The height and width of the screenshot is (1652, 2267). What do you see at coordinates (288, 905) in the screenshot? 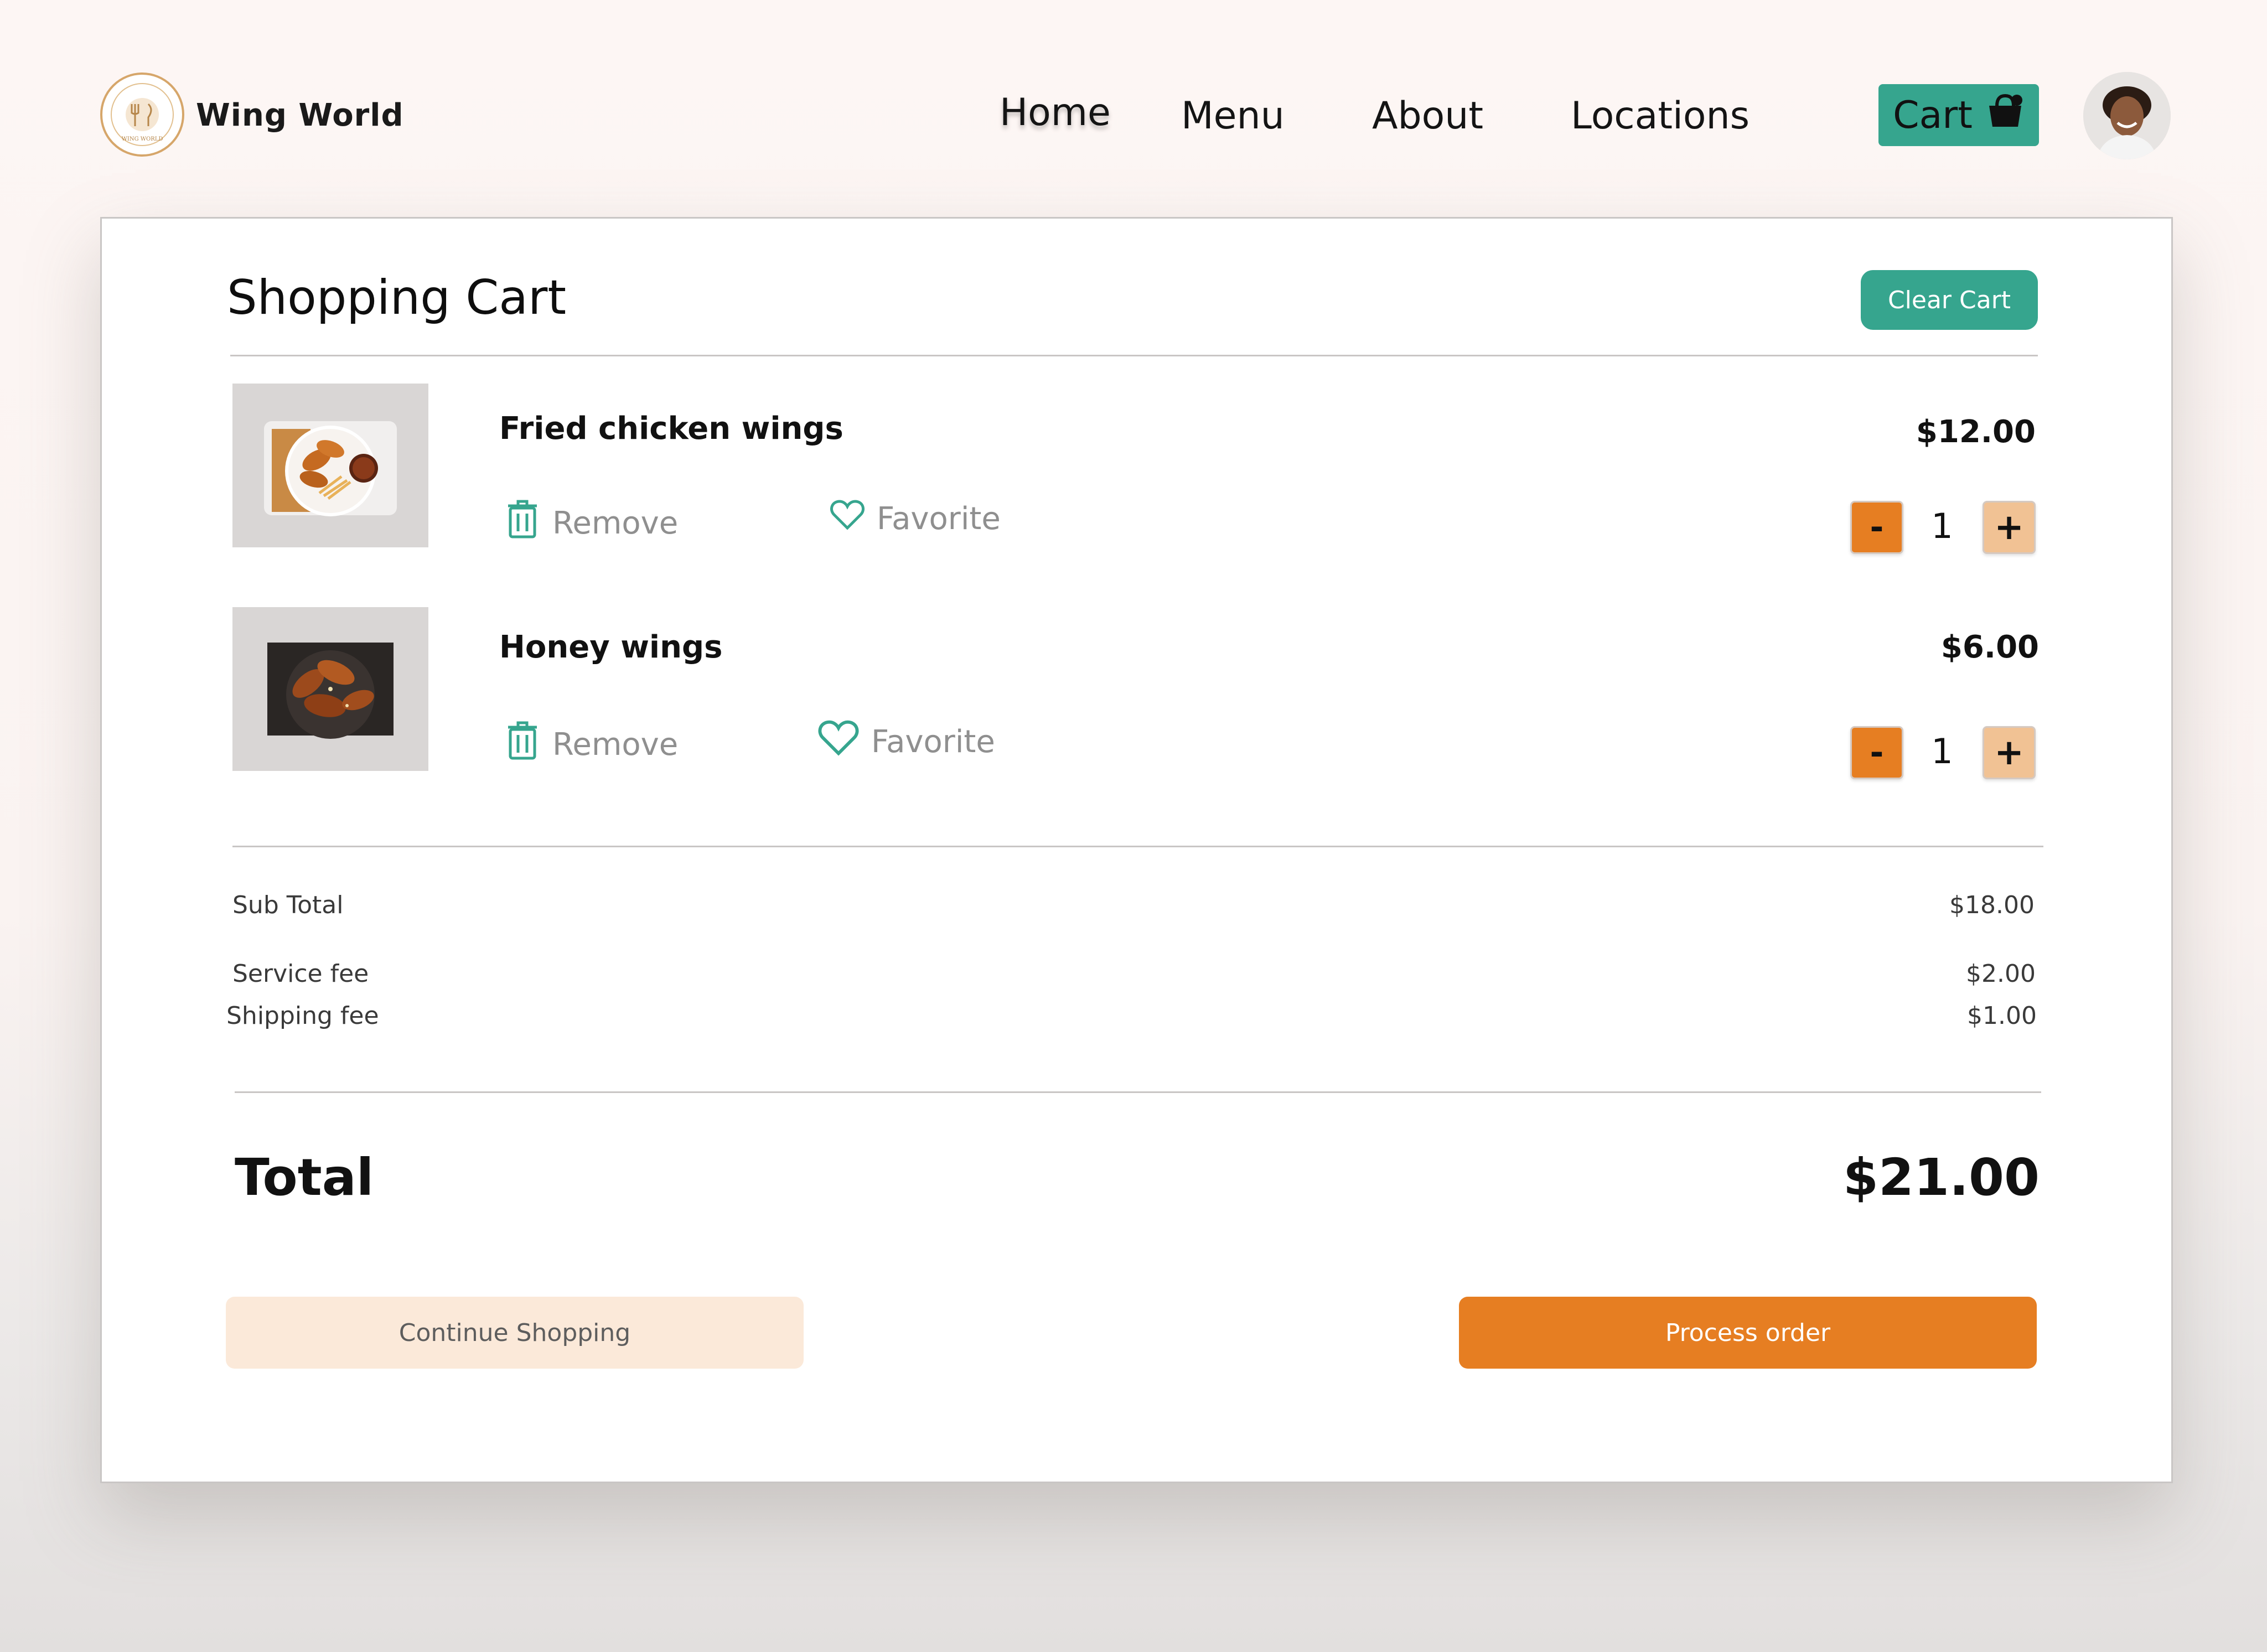
I see `subtotal-label: Sub Total` at bounding box center [288, 905].